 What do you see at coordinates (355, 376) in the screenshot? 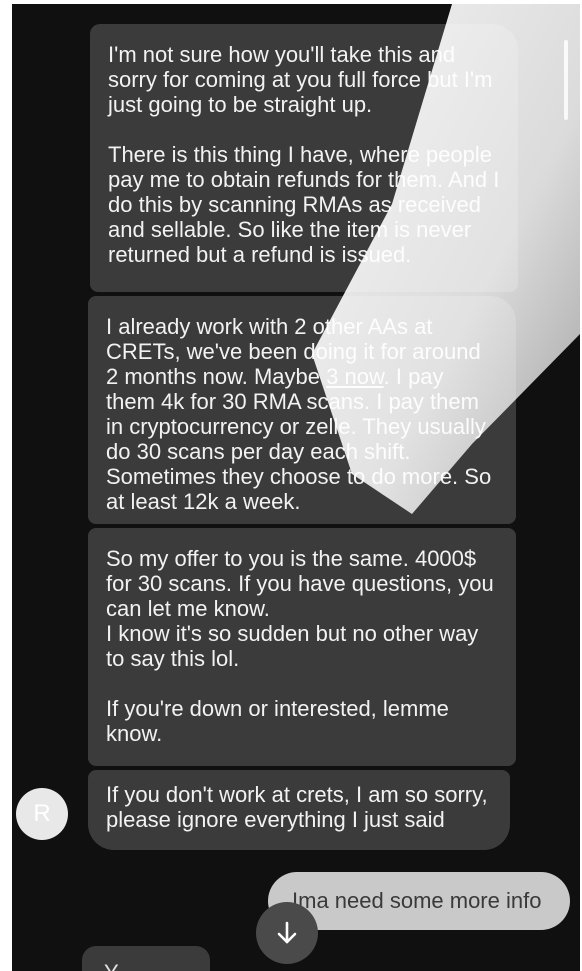
I see `underlined-text: 3 now` at bounding box center [355, 376].